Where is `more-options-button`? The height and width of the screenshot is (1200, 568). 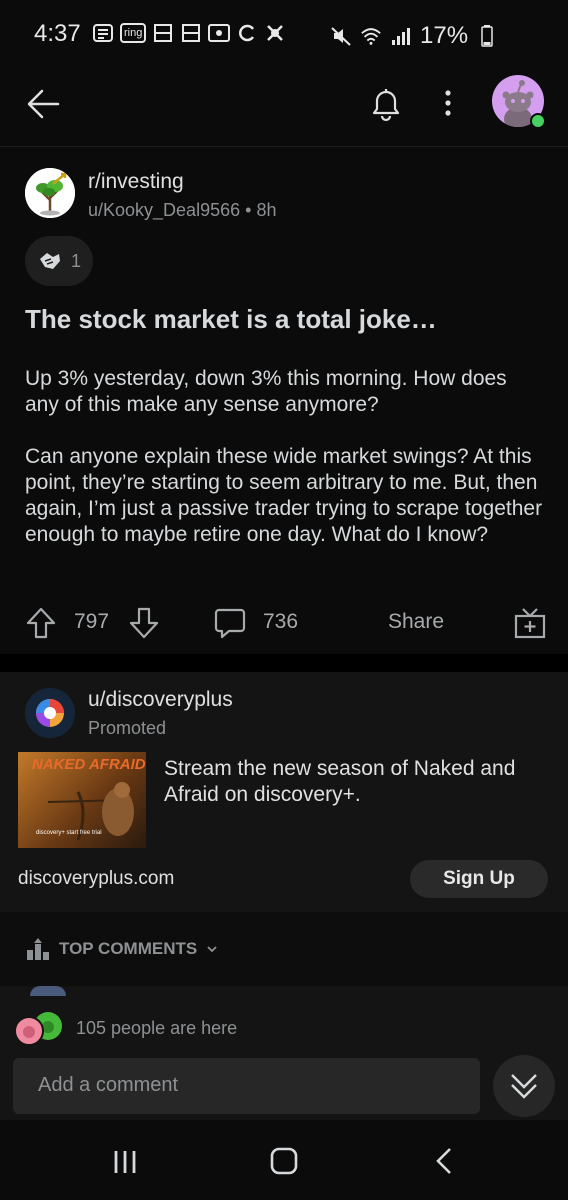
more-options-button is located at coordinates (448, 104).